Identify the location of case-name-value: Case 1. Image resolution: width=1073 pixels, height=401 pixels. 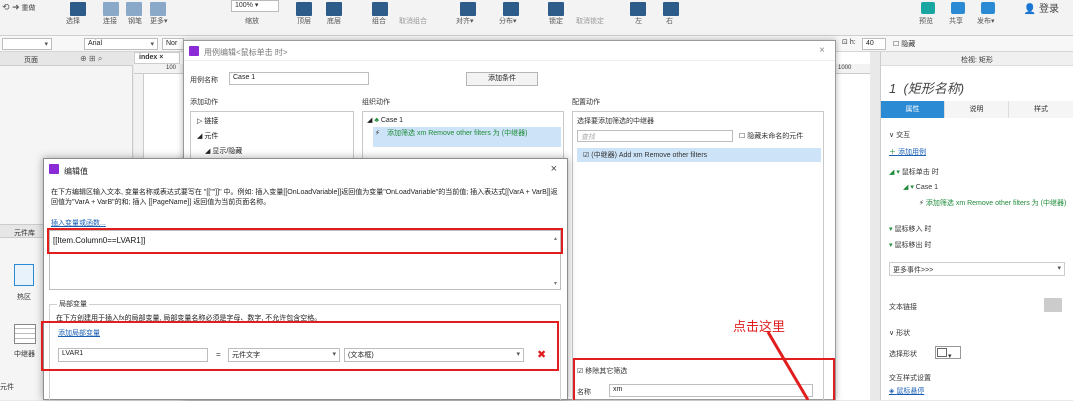
(244, 77).